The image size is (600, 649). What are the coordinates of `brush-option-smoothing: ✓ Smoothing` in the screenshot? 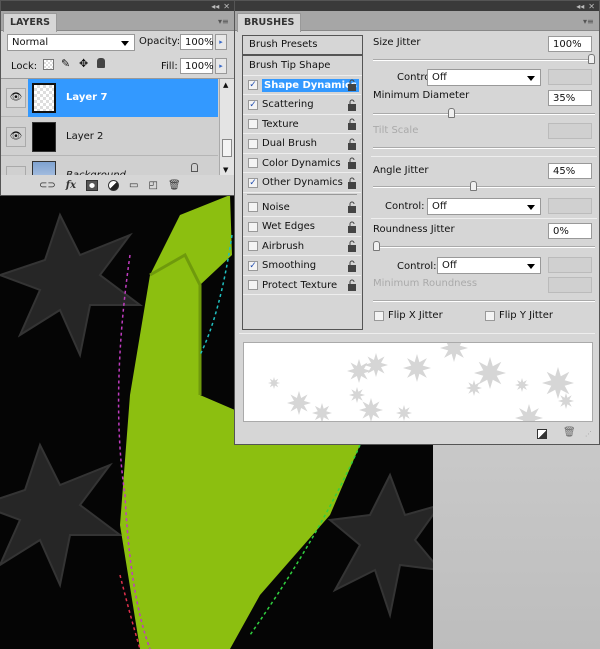 It's located at (302, 266).